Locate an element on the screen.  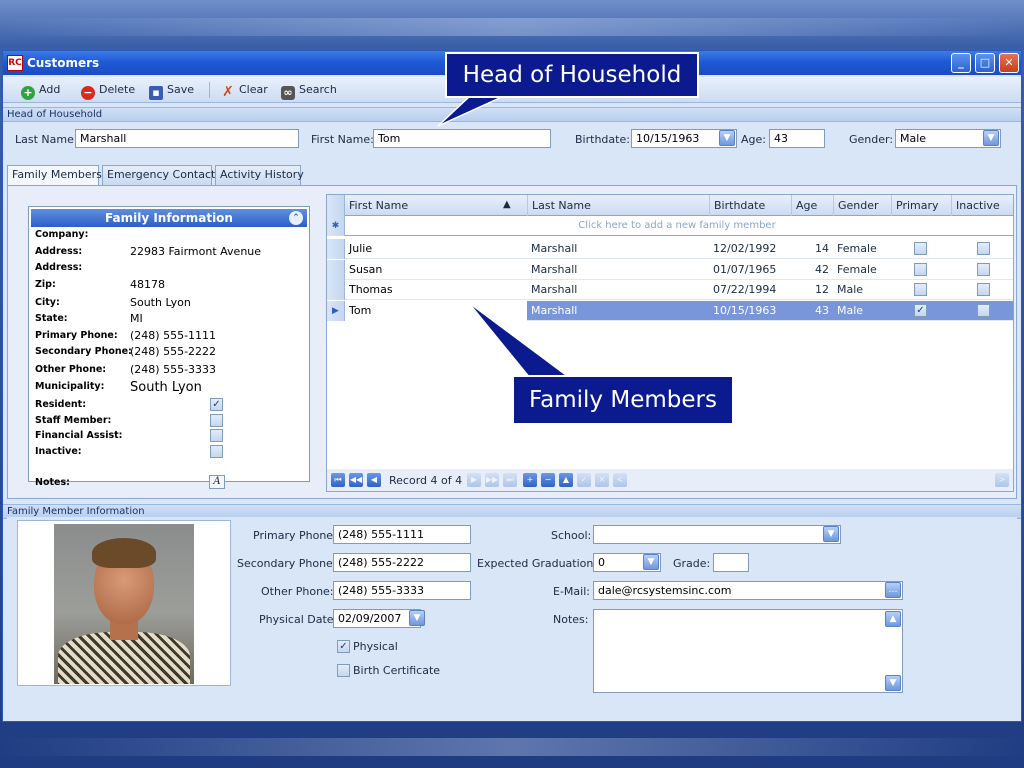
add-button: + Add is located at coordinates (40, 90).